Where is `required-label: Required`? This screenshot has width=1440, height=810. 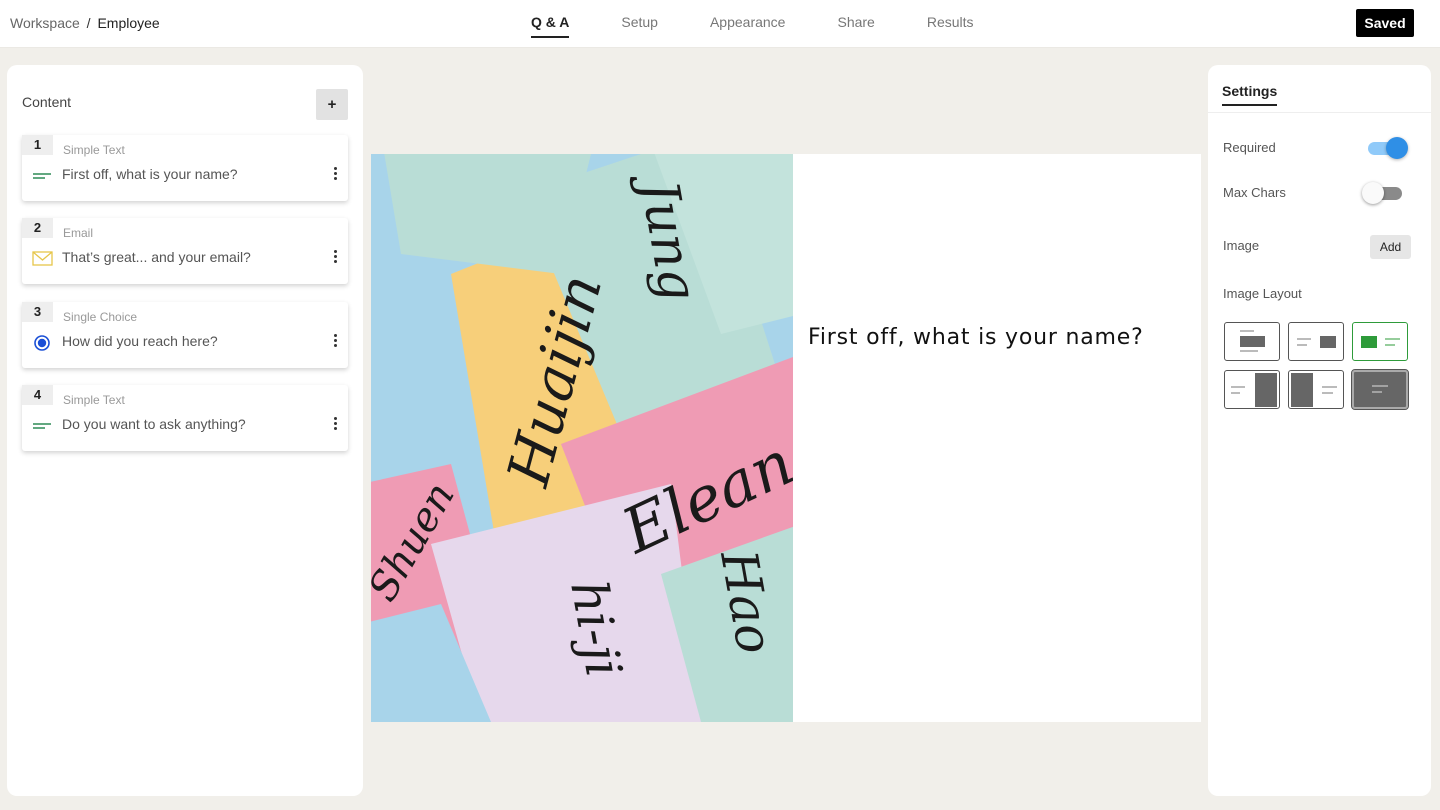
required-label: Required is located at coordinates (1249, 147).